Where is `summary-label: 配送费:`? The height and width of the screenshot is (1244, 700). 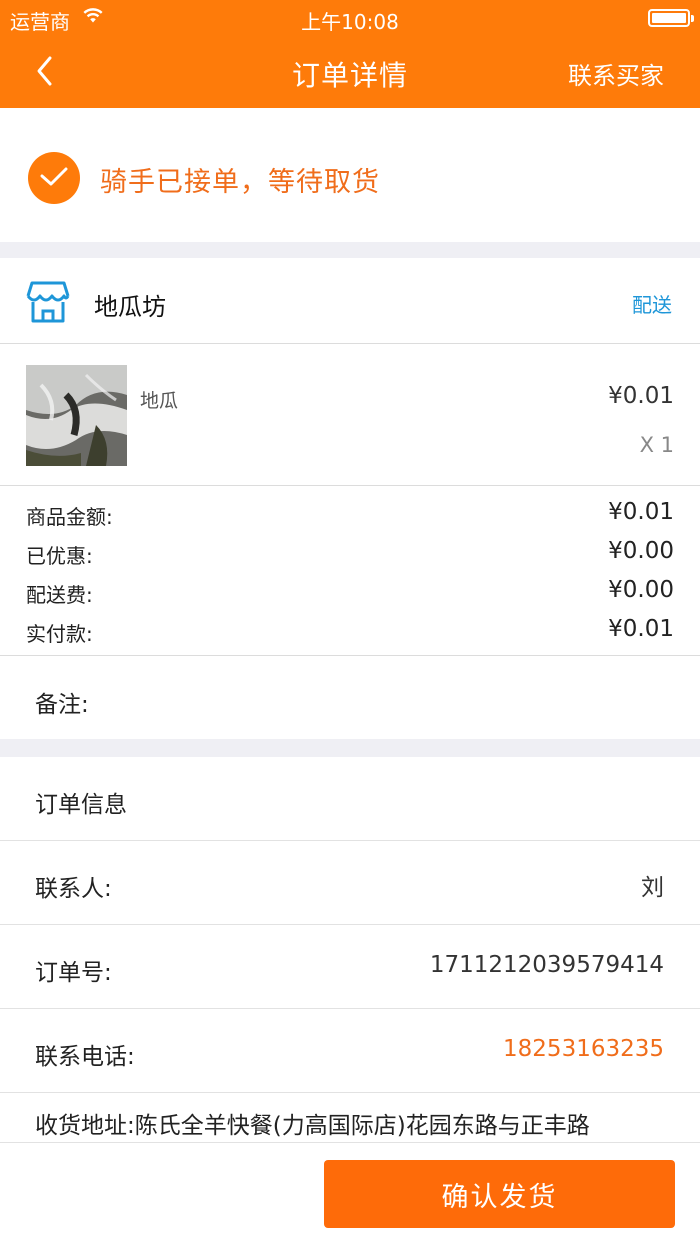 summary-label: 配送费: is located at coordinates (59, 595).